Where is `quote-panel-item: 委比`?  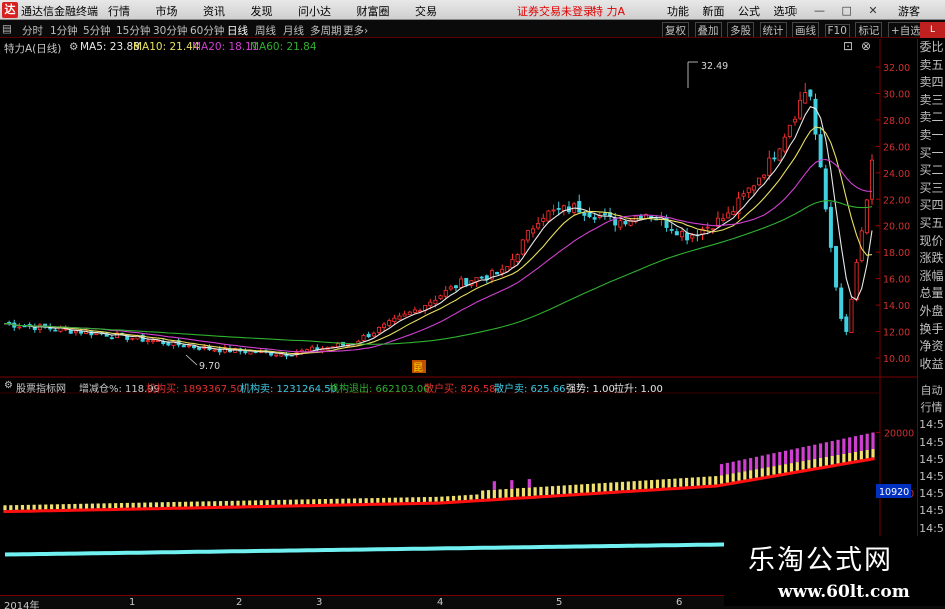
quote-panel-item: 委比 is located at coordinates (931, 48).